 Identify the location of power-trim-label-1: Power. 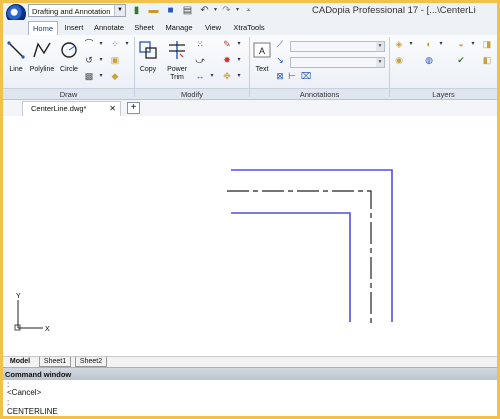
(177, 69).